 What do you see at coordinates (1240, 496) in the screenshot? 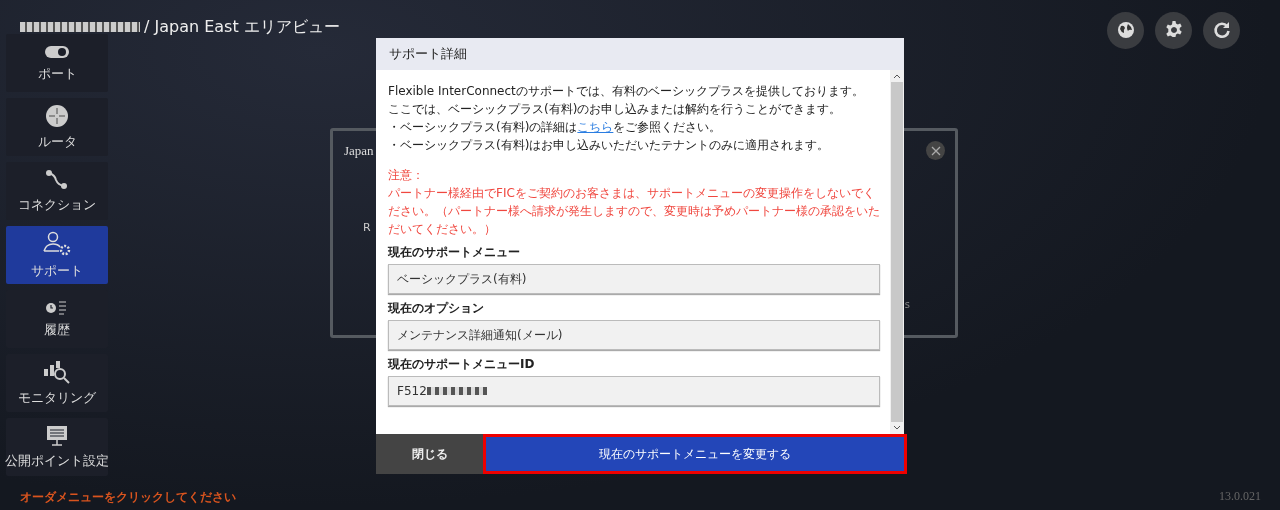
I see `version-text: 13.0.021` at bounding box center [1240, 496].